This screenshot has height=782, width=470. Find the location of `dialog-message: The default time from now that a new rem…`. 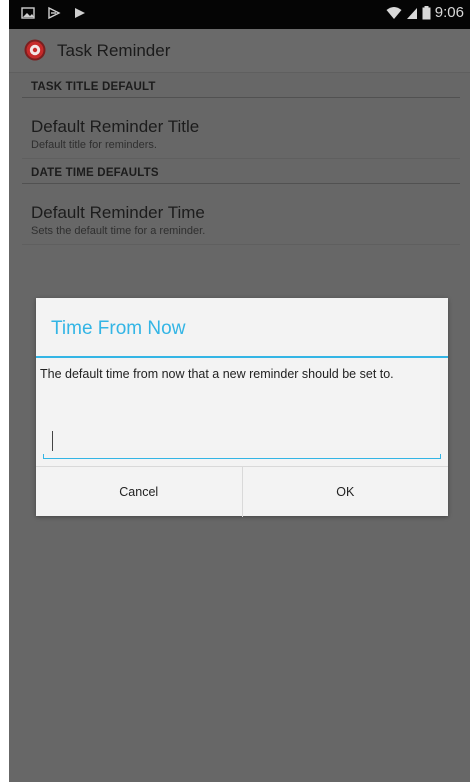

dialog-message: The default time from now that a new rem… is located at coordinates (217, 374).